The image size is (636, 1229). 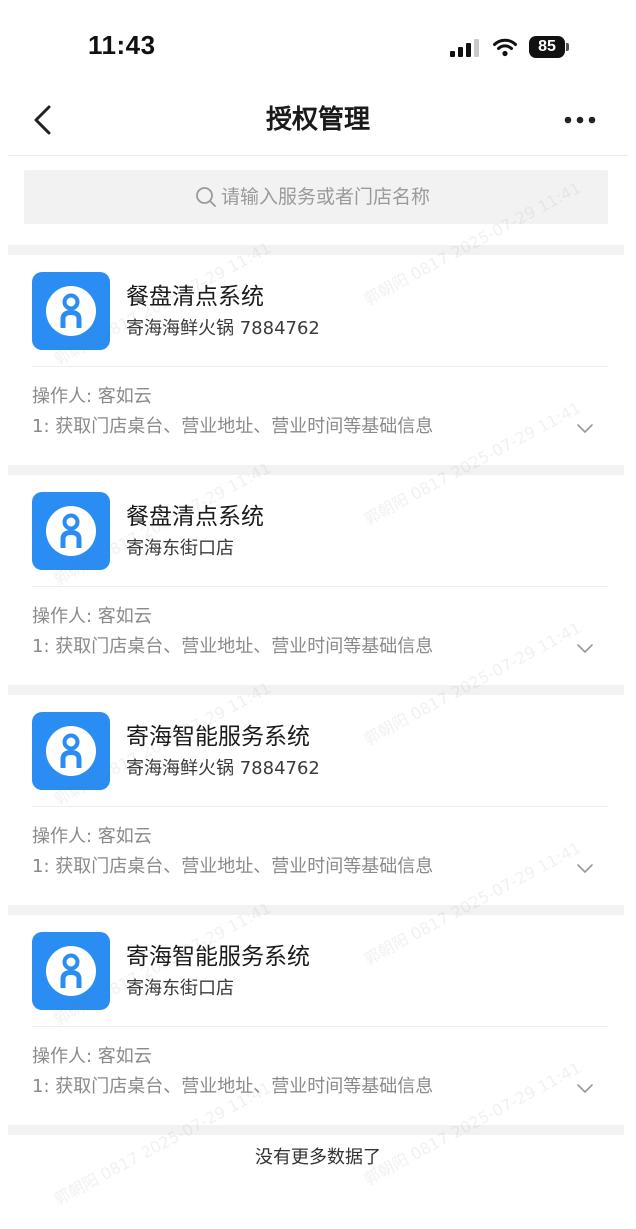 What do you see at coordinates (329, 197) in the screenshot?
I see `search-input` at bounding box center [329, 197].